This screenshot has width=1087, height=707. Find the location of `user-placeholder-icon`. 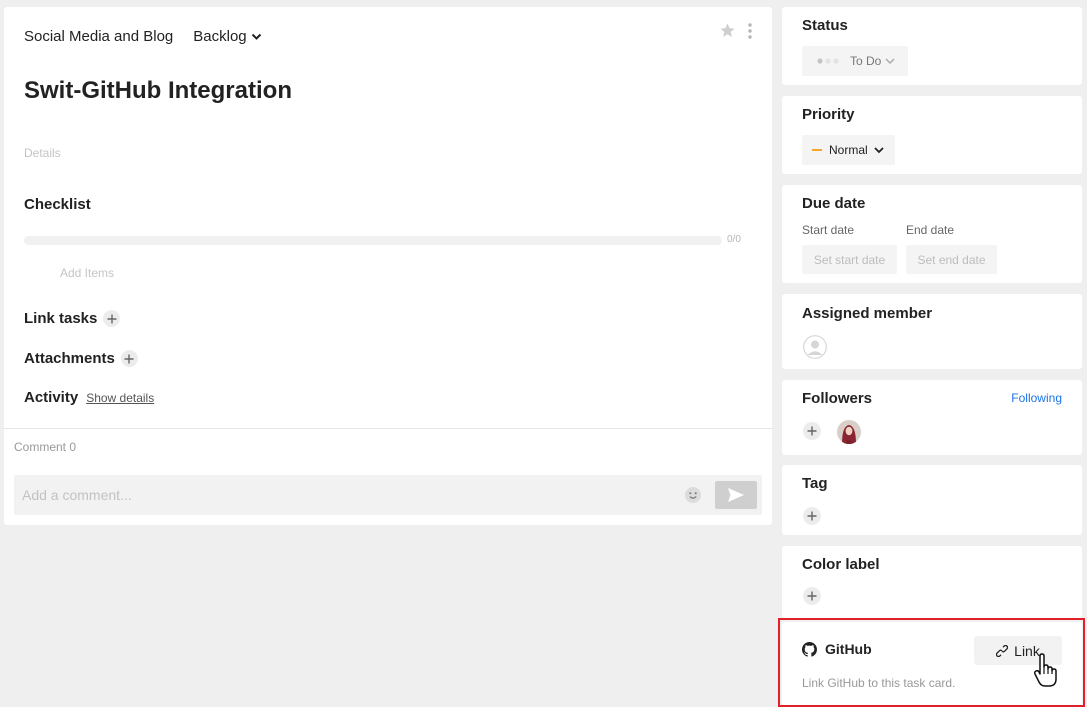

user-placeholder-icon is located at coordinates (815, 347).